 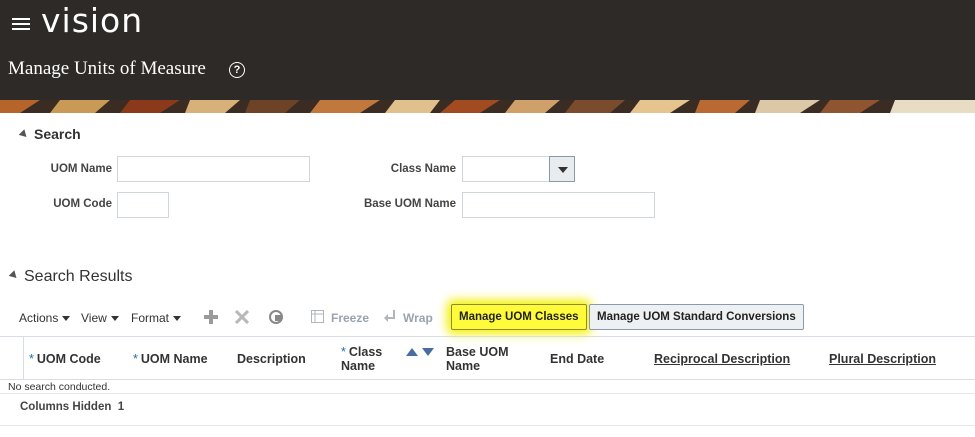 I want to click on search-section-header: Search, so click(x=49, y=134).